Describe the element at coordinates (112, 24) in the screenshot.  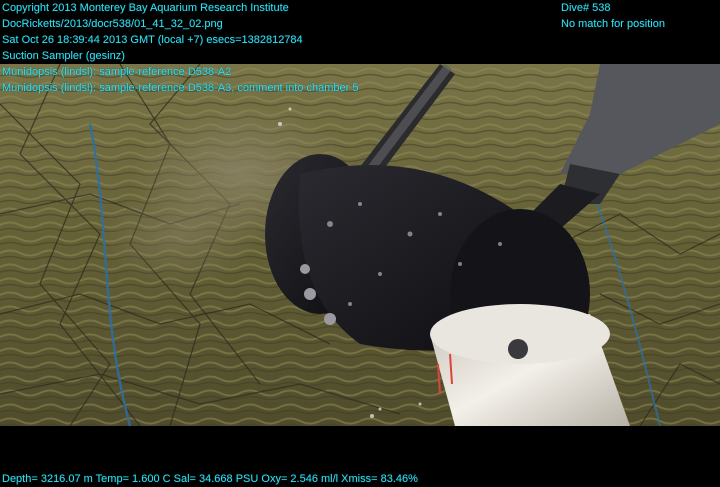
I see `file-path-line: DocRicketts/2013/docr538/01_41_32_02.png` at that location.